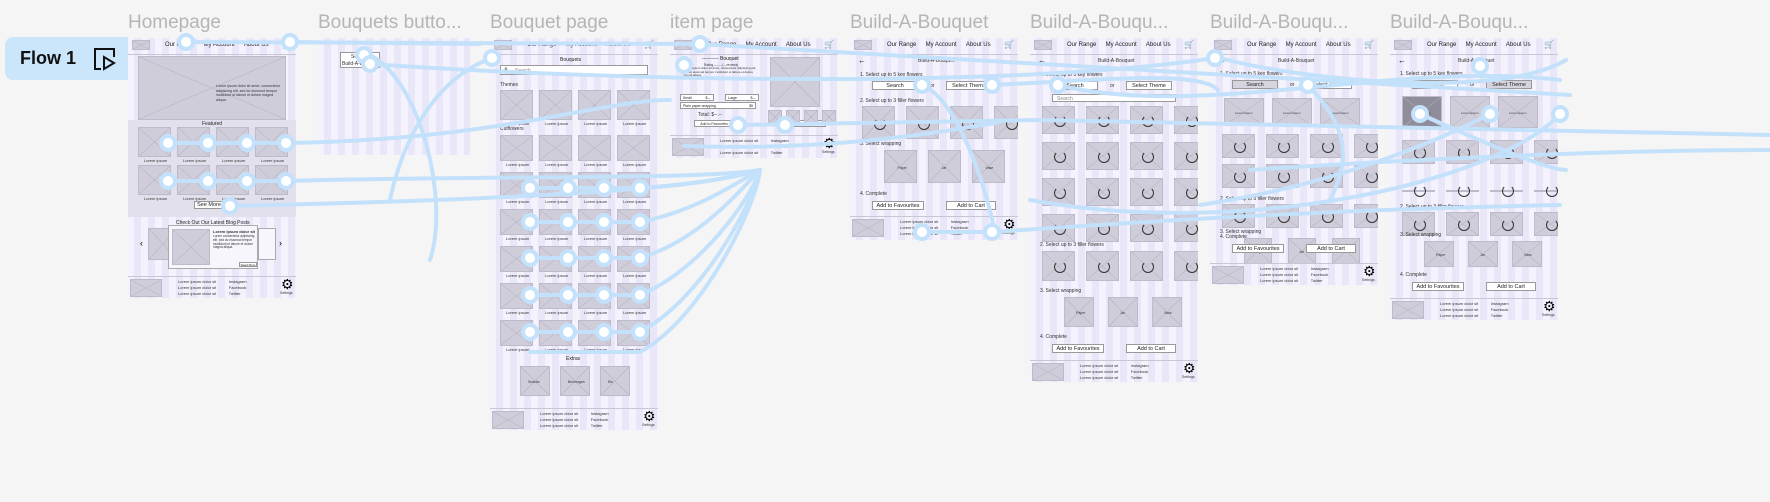  Describe the element at coordinates (761, 45) in the screenshot. I see `nav-my-account: My Account` at that location.